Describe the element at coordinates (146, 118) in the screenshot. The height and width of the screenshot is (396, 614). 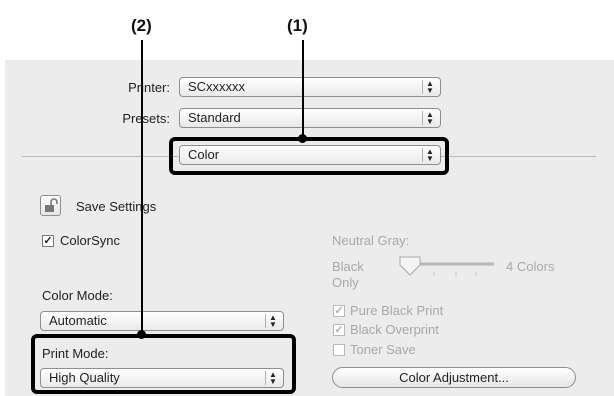
I see `presets-label: Presets:` at that location.